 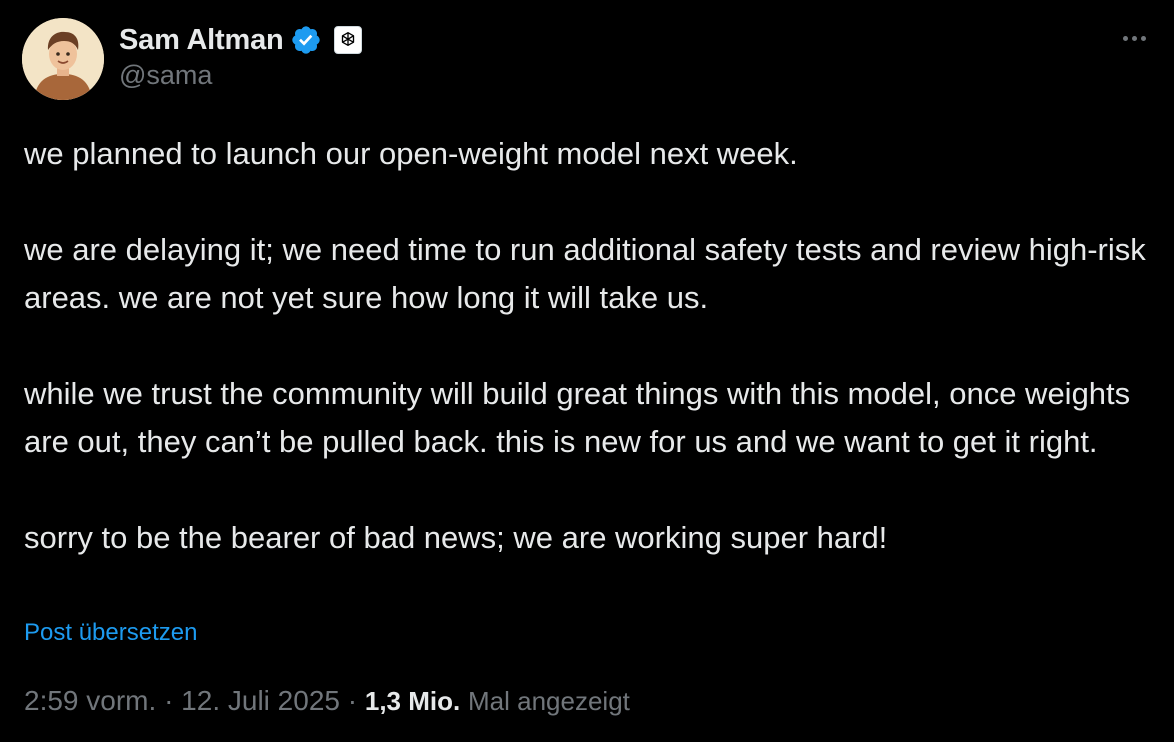 I want to click on author-names: Sam Altman @sama, so click(x=240, y=55).